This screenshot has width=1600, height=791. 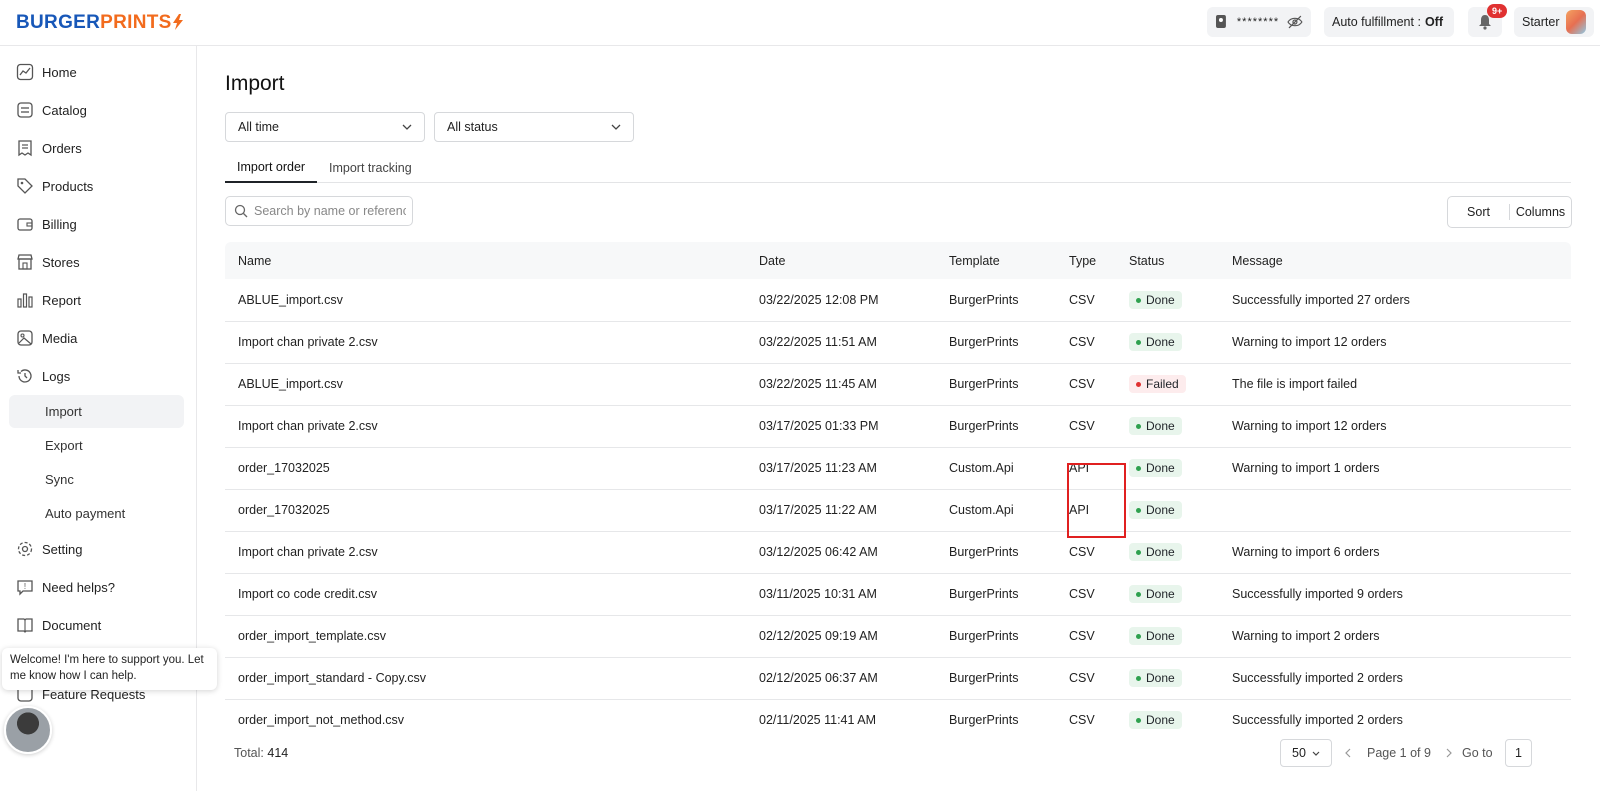 I want to click on cell-date: 03/11/2025 10:31 AM, so click(x=818, y=594).